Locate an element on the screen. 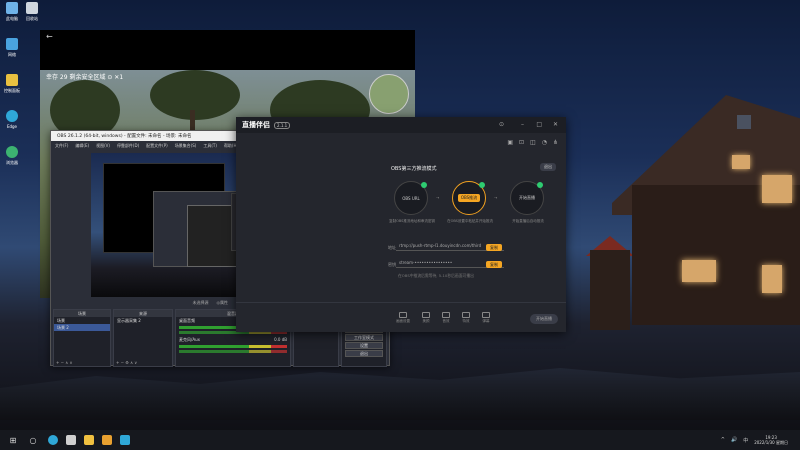  no-source-selected-label: 未选择源 is located at coordinates (200, 302).